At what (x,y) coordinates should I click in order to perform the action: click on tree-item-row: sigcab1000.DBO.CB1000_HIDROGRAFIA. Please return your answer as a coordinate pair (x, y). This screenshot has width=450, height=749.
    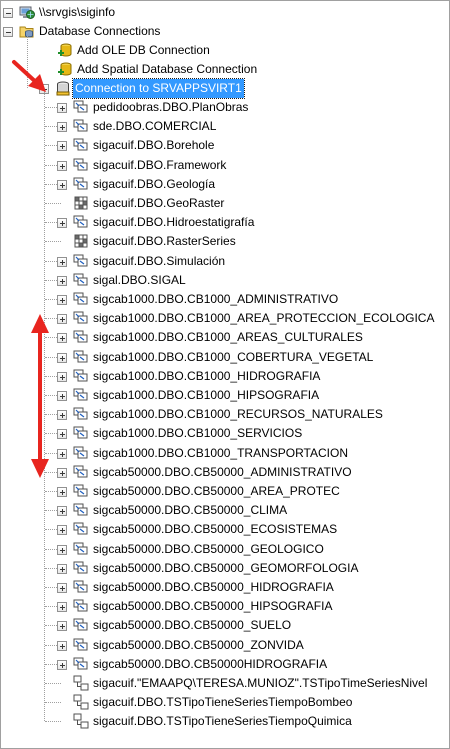
    Looking at the image, I should click on (225, 376).